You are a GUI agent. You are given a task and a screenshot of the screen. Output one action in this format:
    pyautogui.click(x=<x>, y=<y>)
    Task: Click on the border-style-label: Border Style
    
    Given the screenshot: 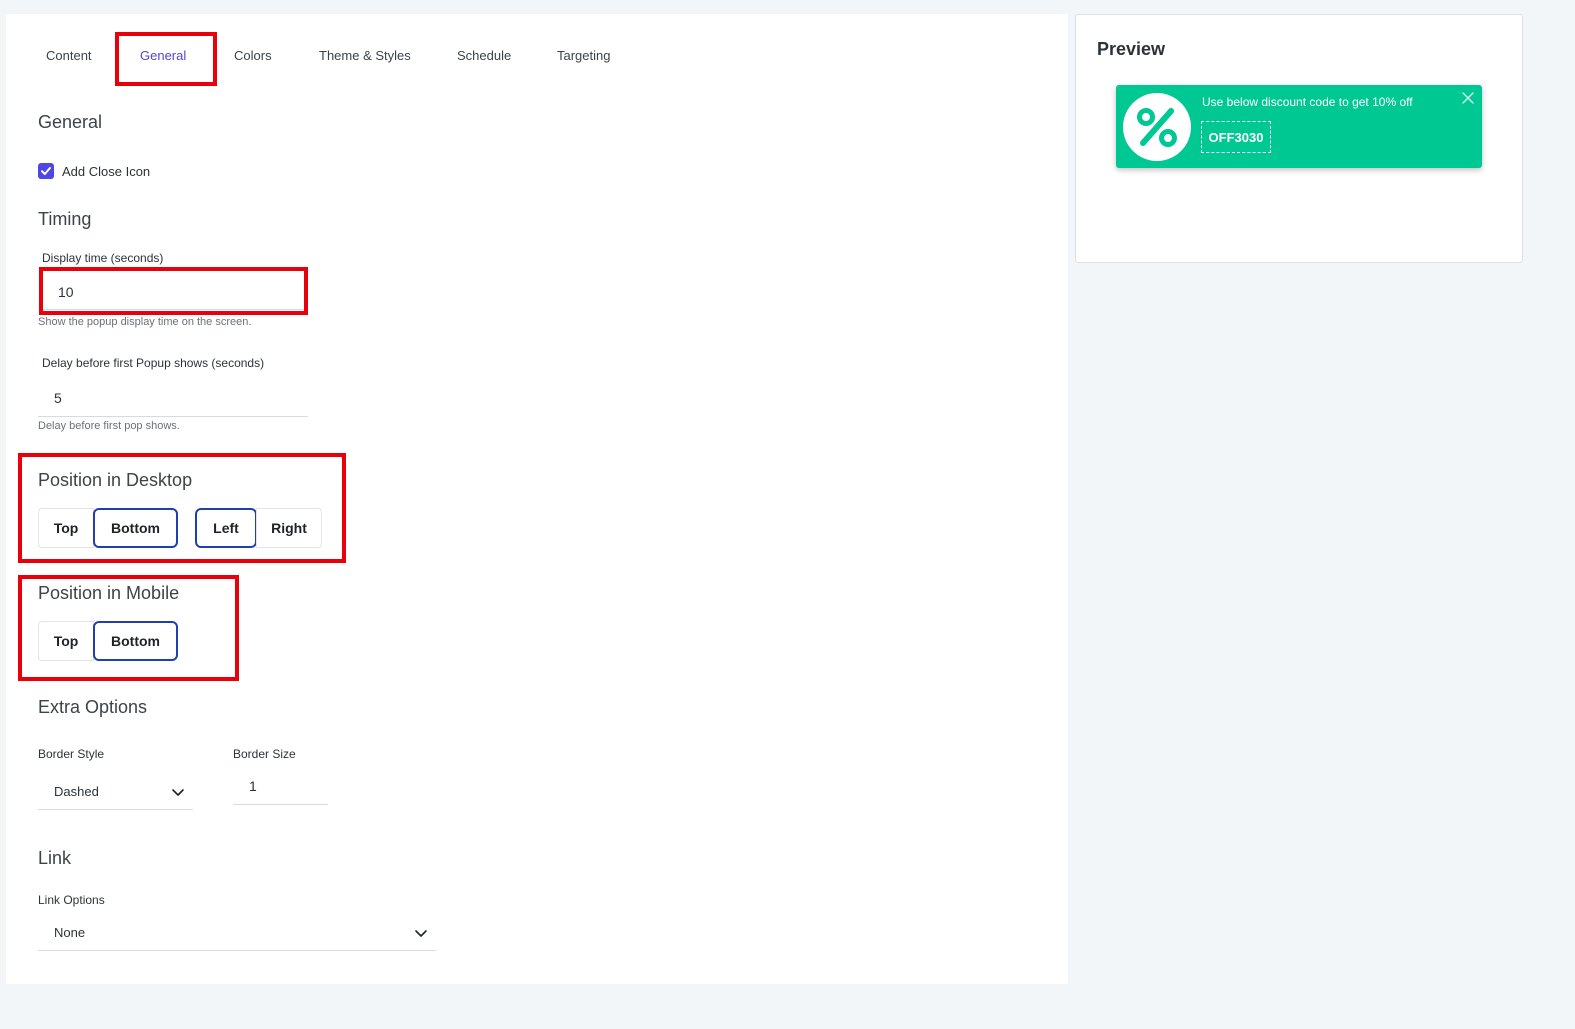 What is the action you would take?
    pyautogui.click(x=71, y=754)
    